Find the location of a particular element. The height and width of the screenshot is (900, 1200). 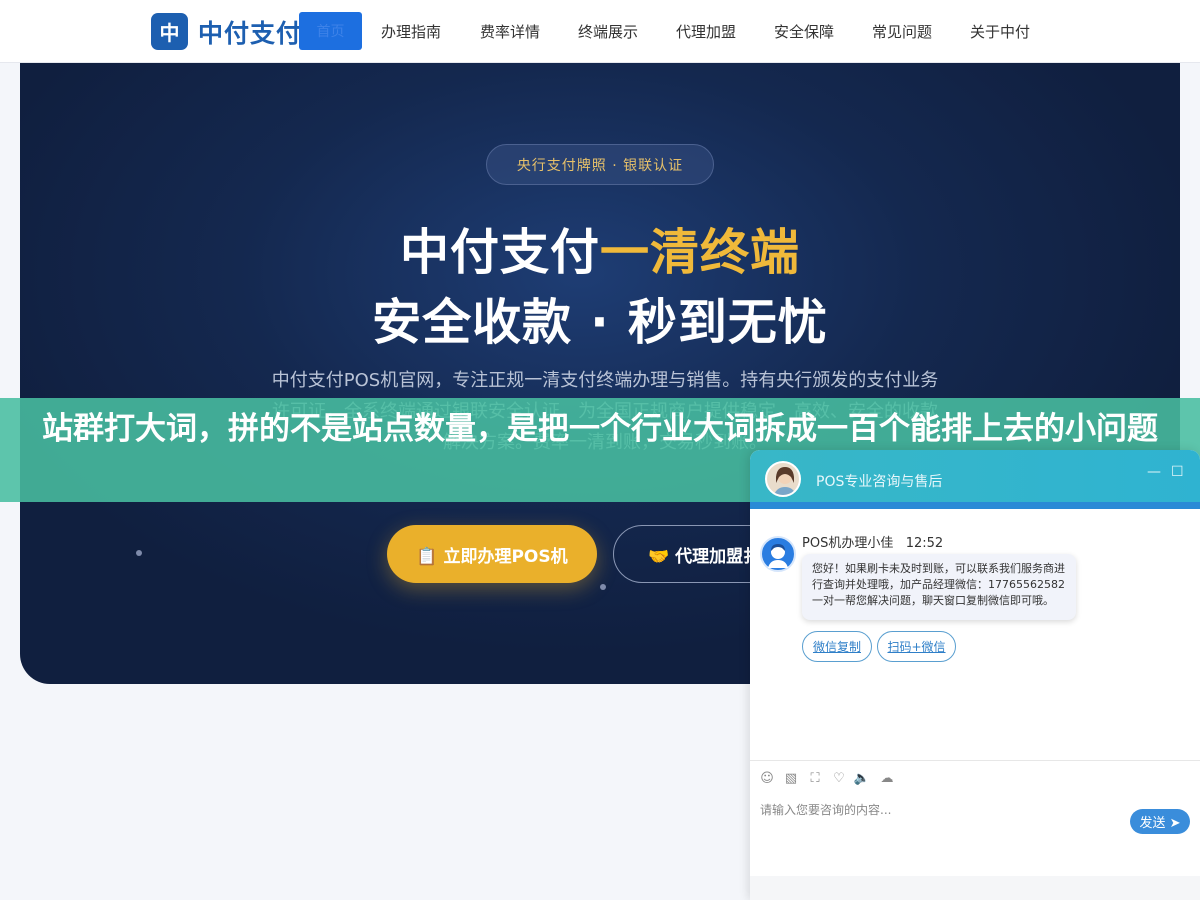

minimize-icon: — is located at coordinates (1154, 472).